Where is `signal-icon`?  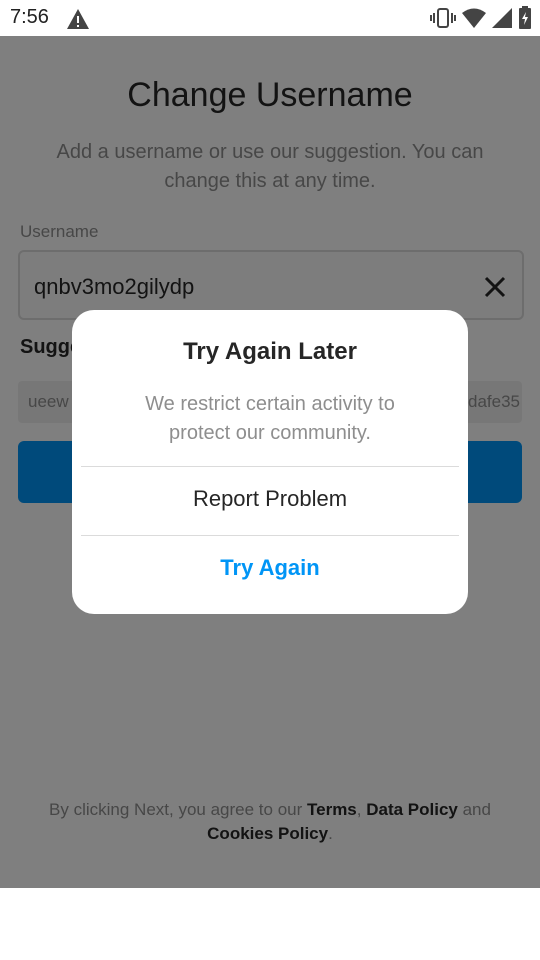
signal-icon is located at coordinates (502, 18).